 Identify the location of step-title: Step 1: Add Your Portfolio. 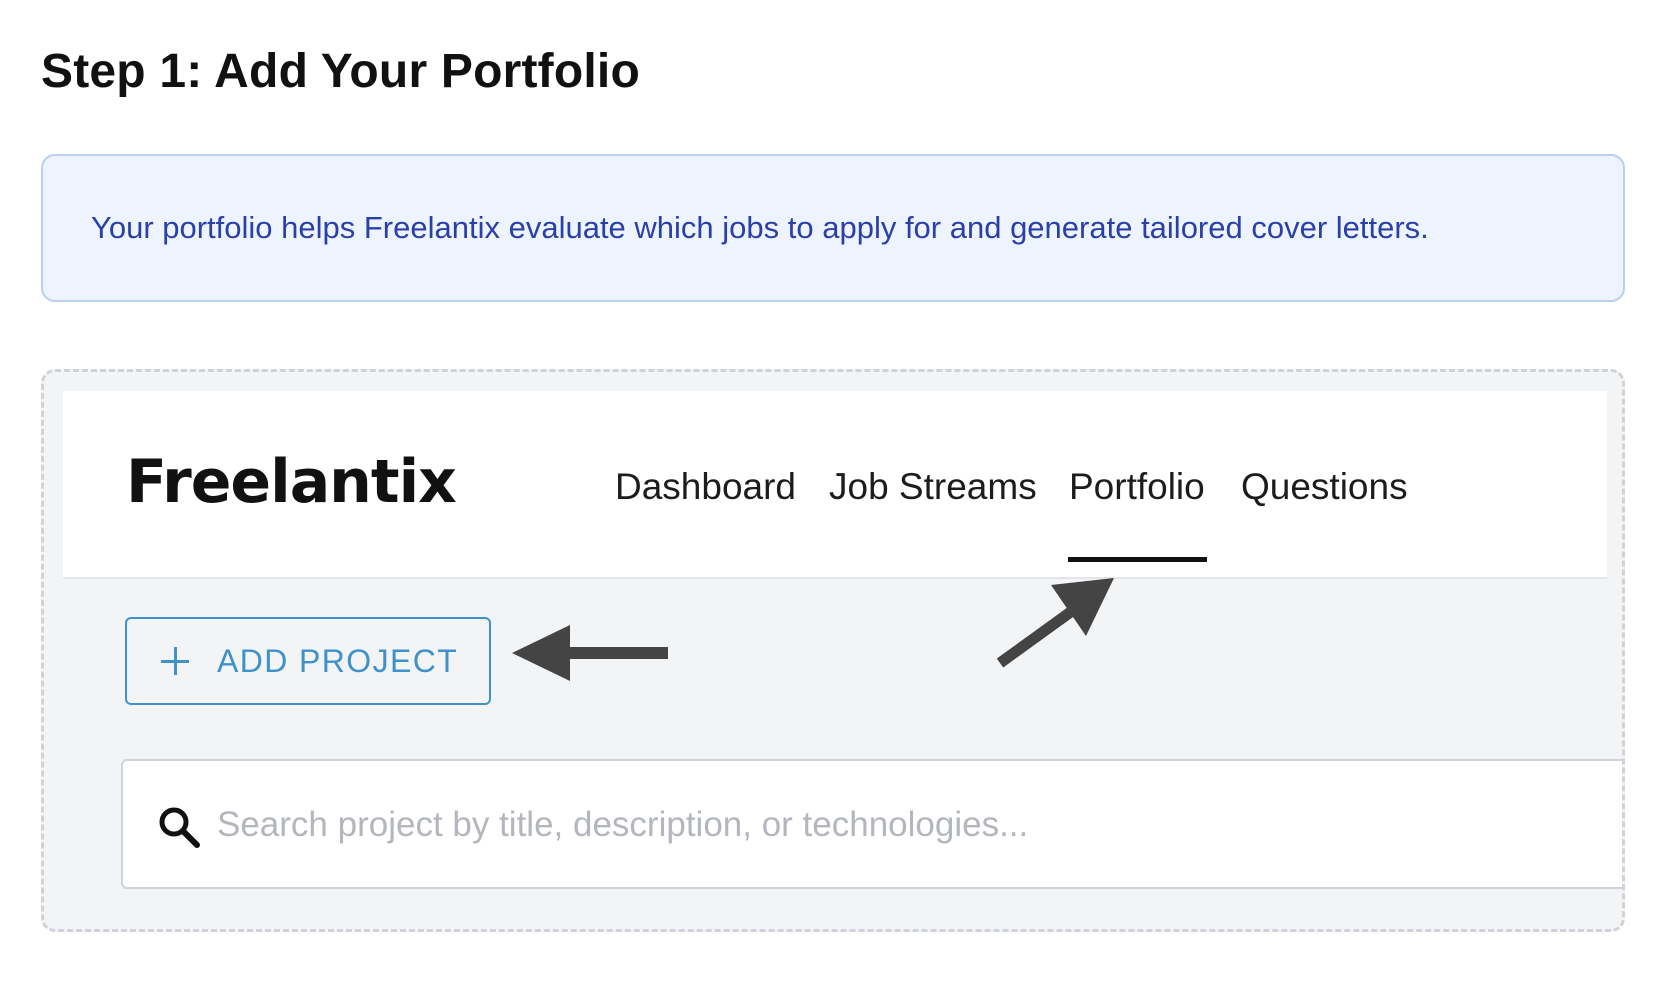
(340, 71).